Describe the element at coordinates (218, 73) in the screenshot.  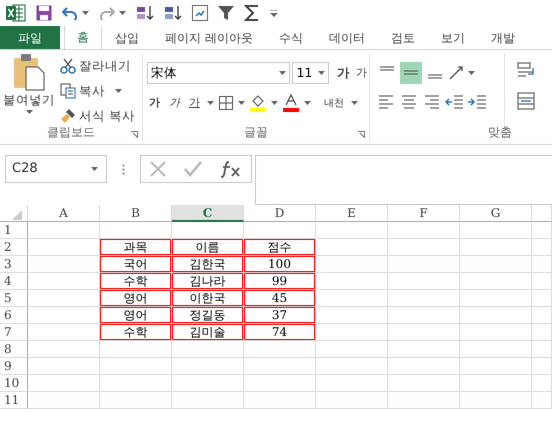
I see `font-name-field: 宋体` at that location.